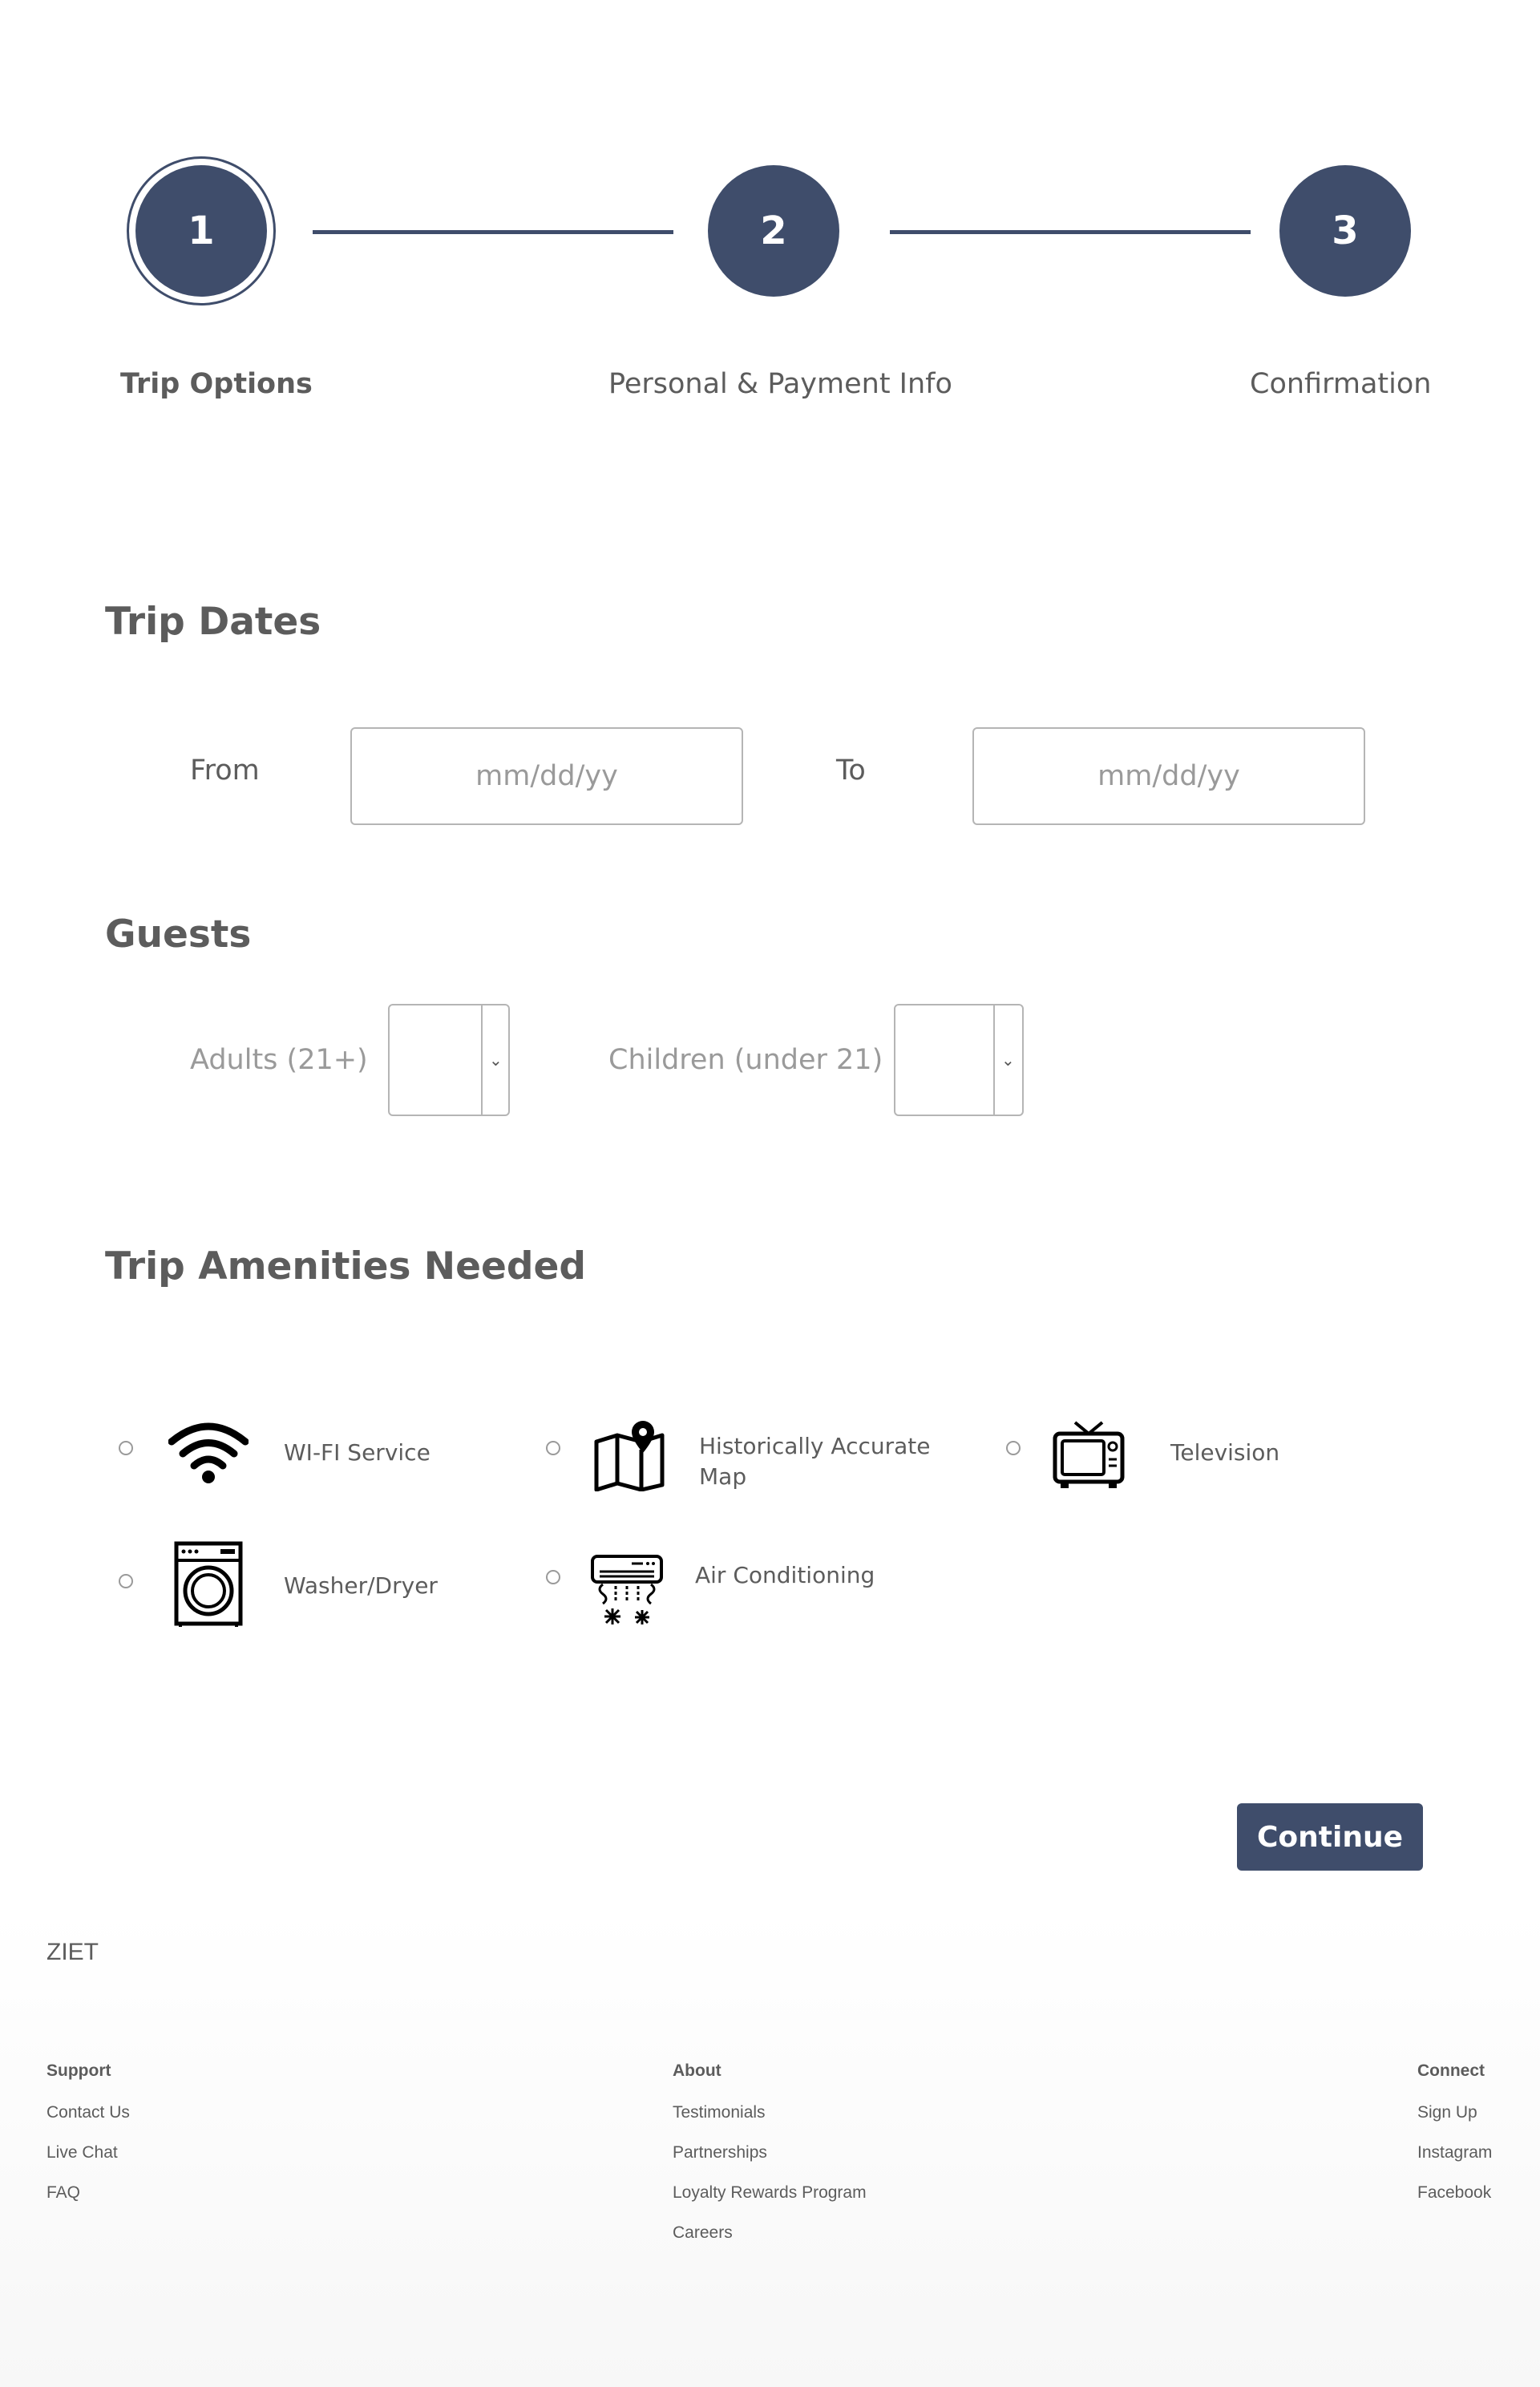  What do you see at coordinates (1447, 2112) in the screenshot?
I see `footer-link-sign-up: Sign Up` at bounding box center [1447, 2112].